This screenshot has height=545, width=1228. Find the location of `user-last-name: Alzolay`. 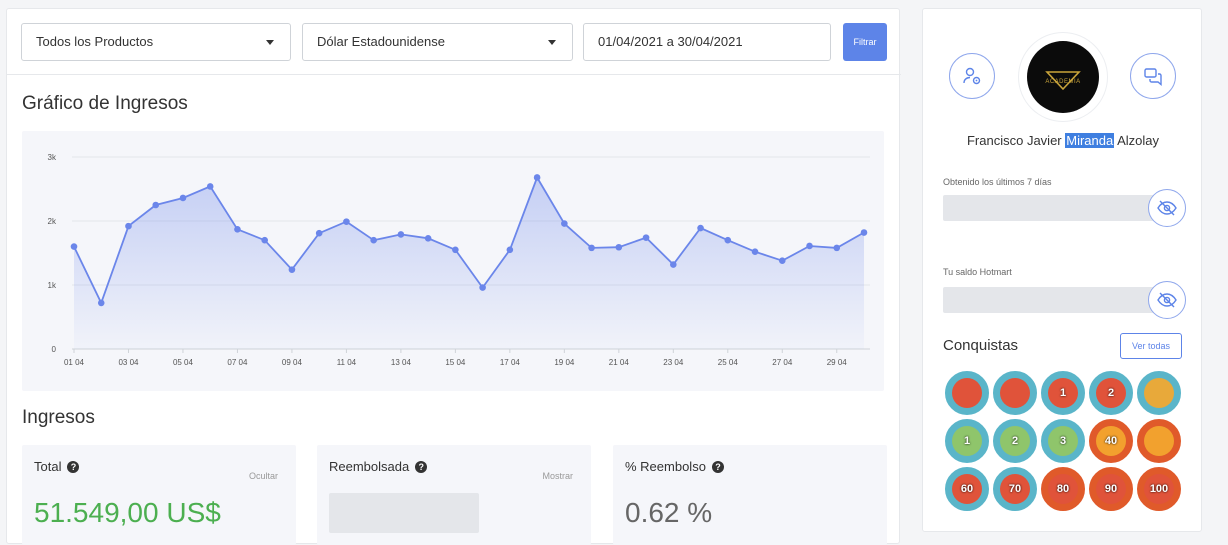

user-last-name: Alzolay is located at coordinates (1137, 140).